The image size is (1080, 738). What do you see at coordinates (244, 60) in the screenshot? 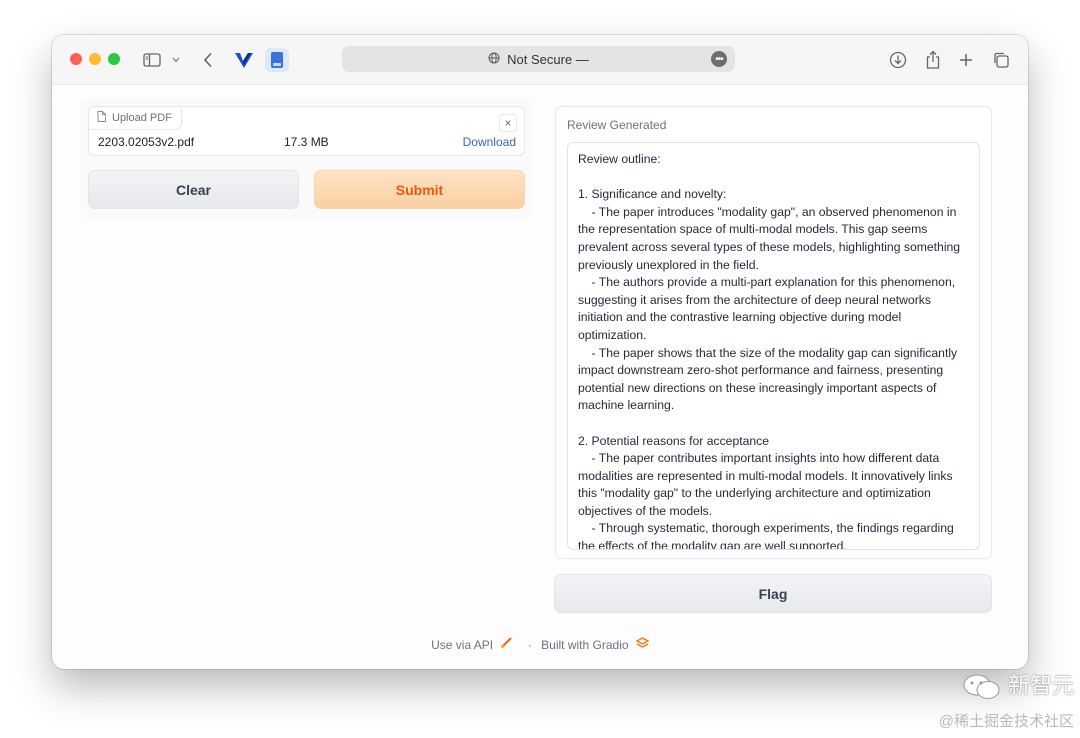
I see `vivaldi-logo-icon` at bounding box center [244, 60].